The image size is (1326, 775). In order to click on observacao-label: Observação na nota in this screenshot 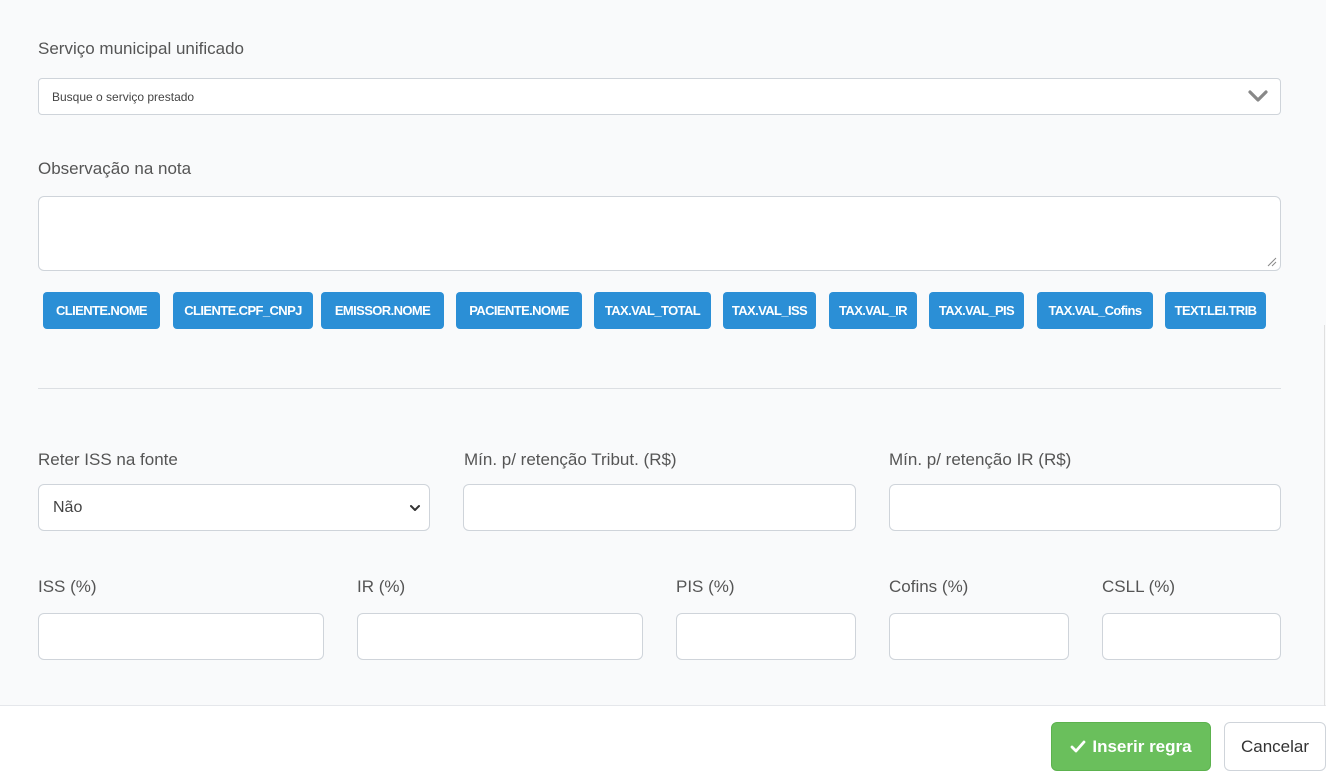, I will do `click(115, 168)`.